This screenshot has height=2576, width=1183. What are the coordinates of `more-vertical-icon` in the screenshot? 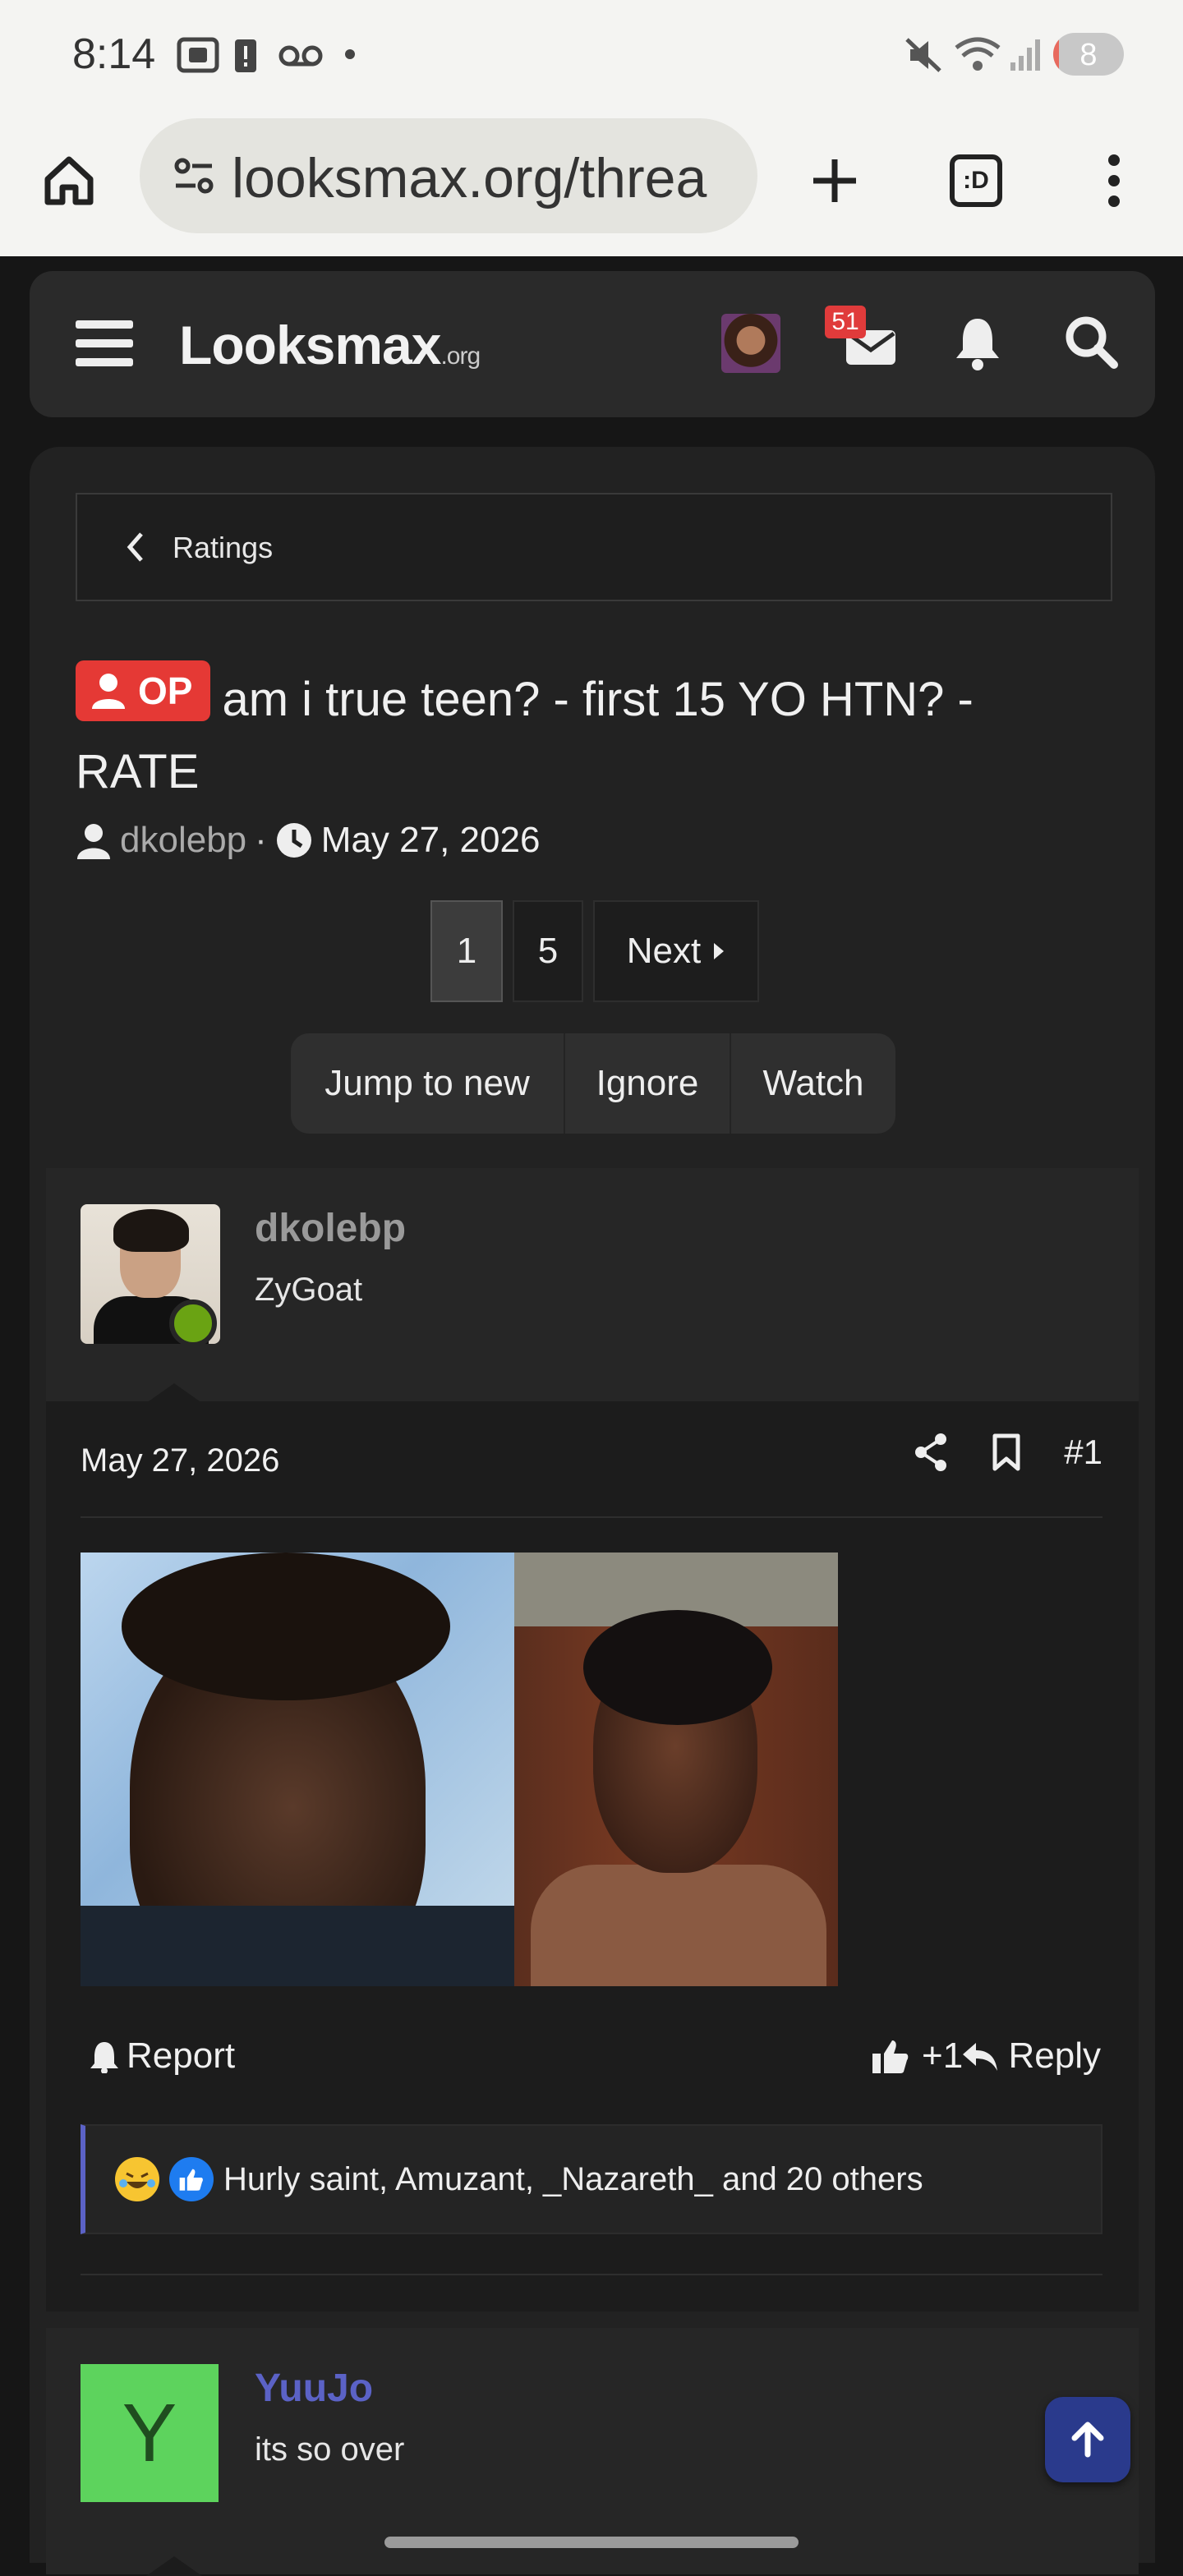 It's located at (1114, 180).